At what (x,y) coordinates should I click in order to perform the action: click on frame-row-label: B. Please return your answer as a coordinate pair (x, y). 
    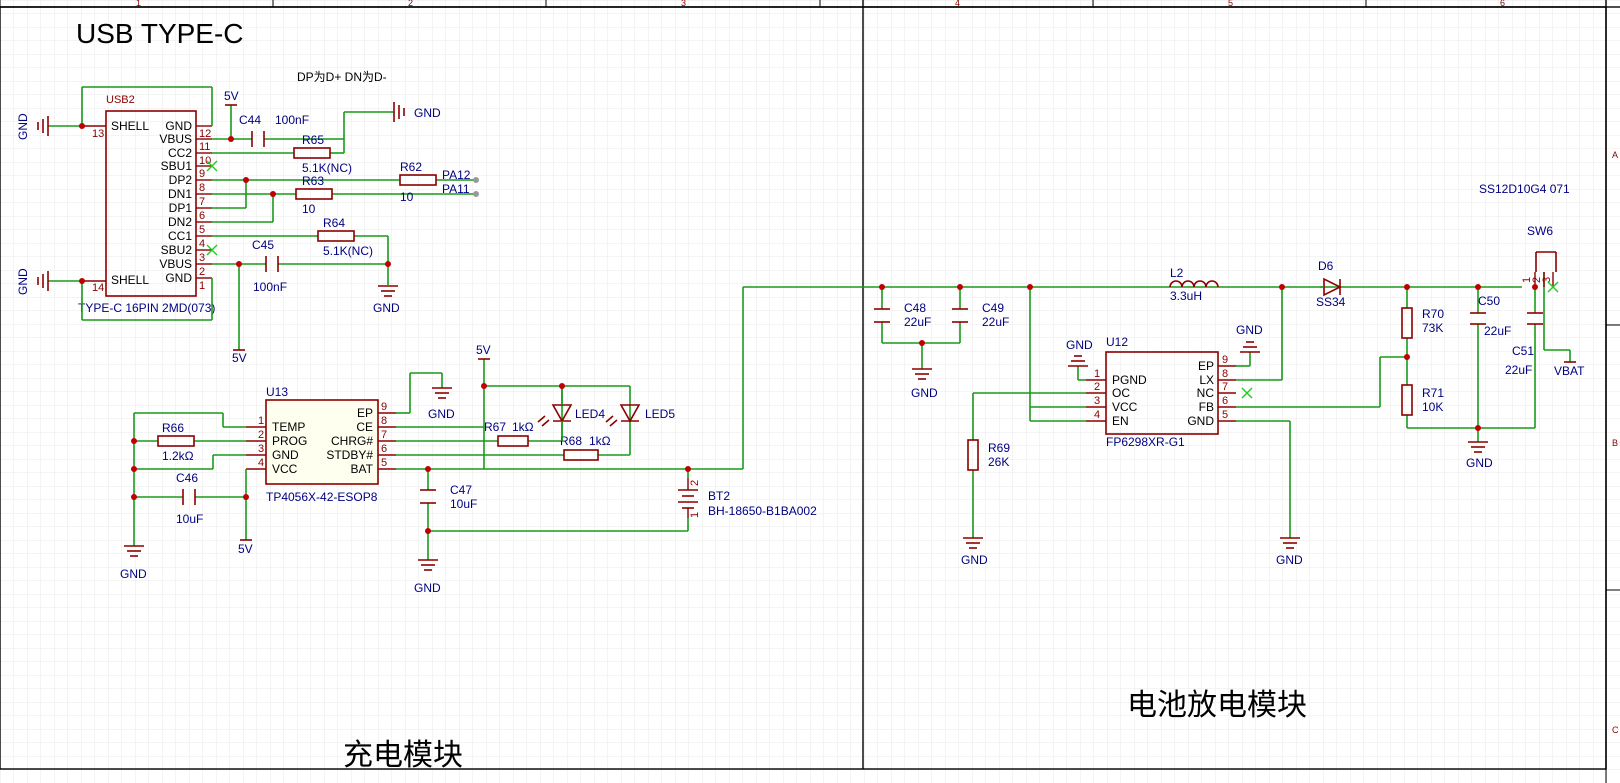
    Looking at the image, I should click on (1615, 443).